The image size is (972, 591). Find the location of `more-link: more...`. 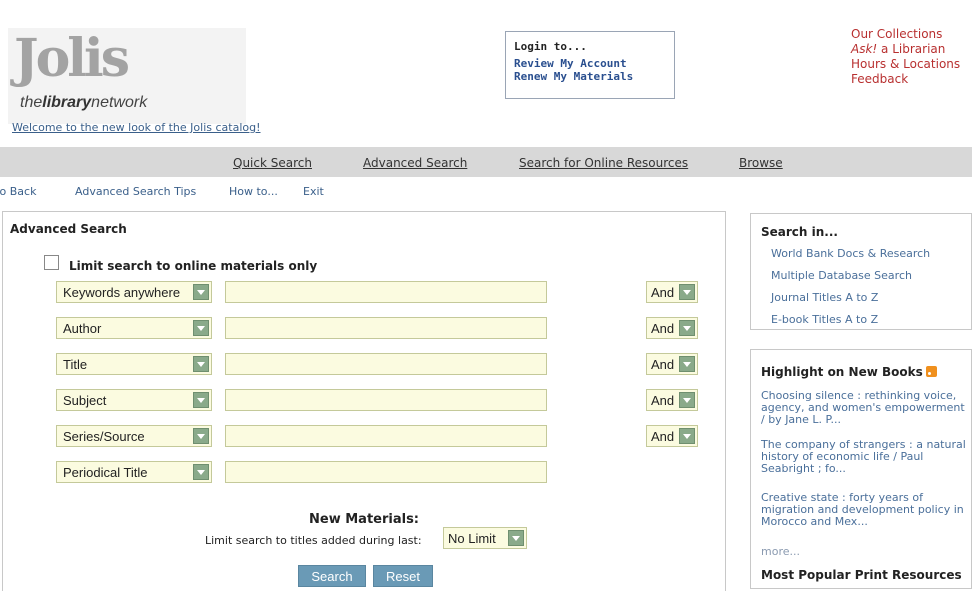

more-link: more... is located at coordinates (866, 552).